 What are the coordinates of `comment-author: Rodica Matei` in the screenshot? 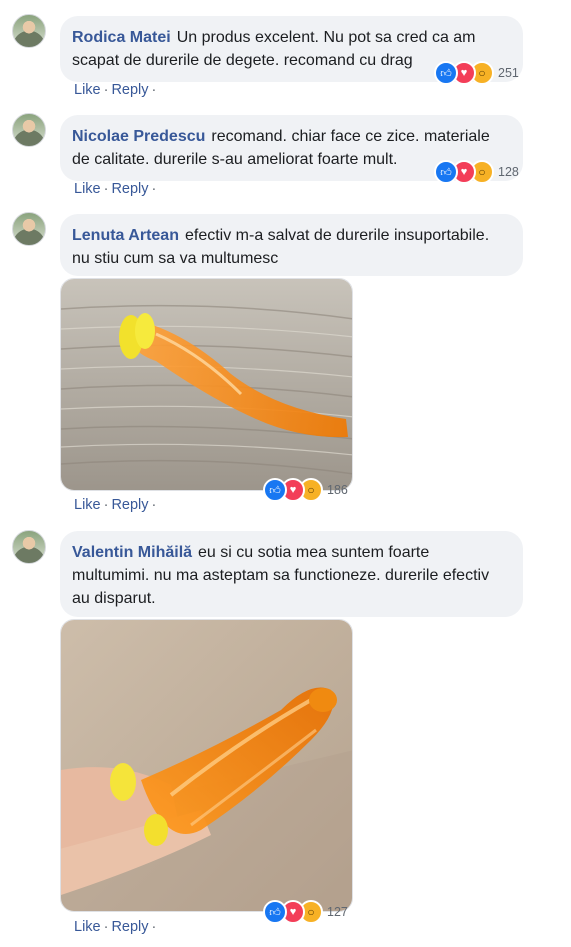 It's located at (121, 37).